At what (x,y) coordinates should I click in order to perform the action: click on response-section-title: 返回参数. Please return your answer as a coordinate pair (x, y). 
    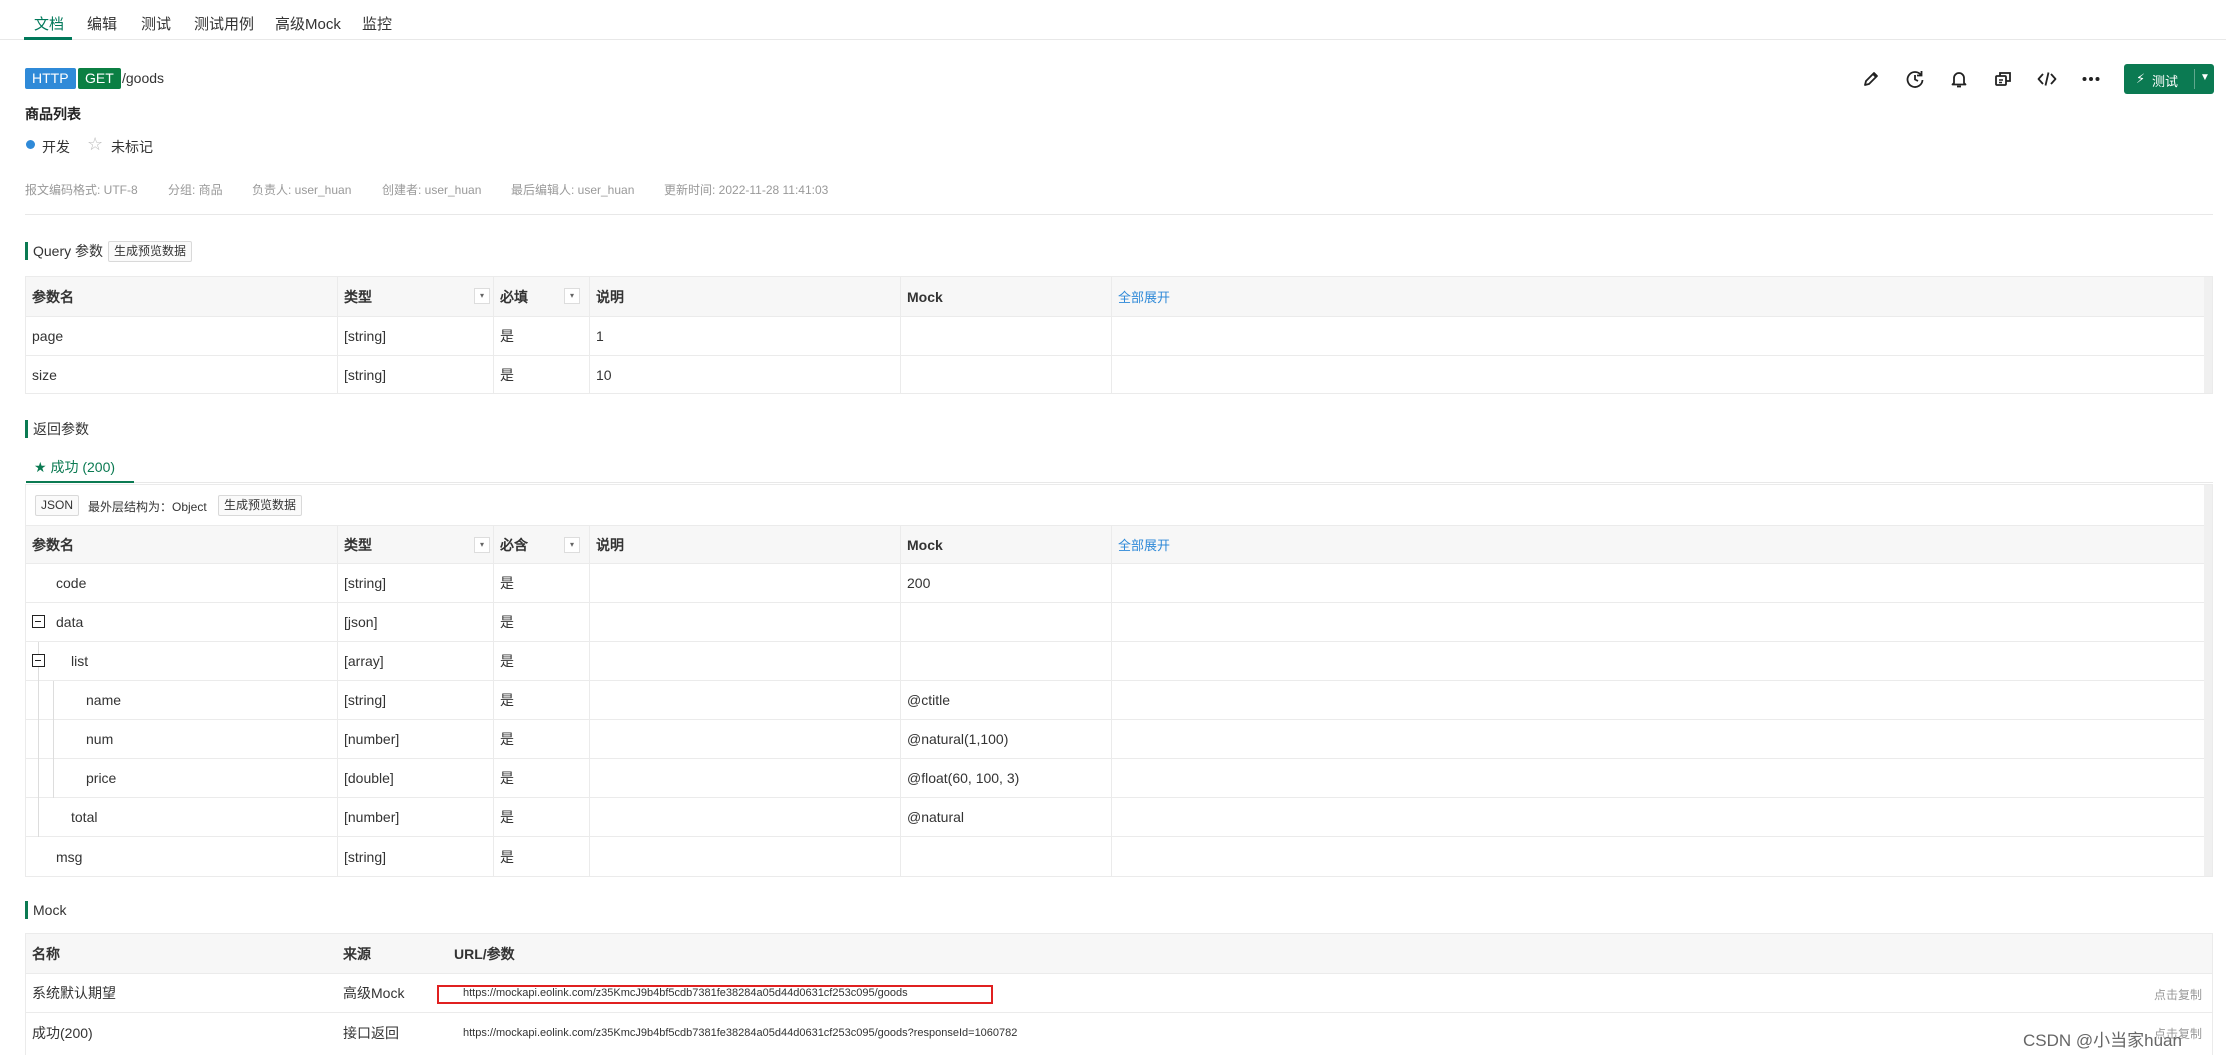
    Looking at the image, I should click on (57, 429).